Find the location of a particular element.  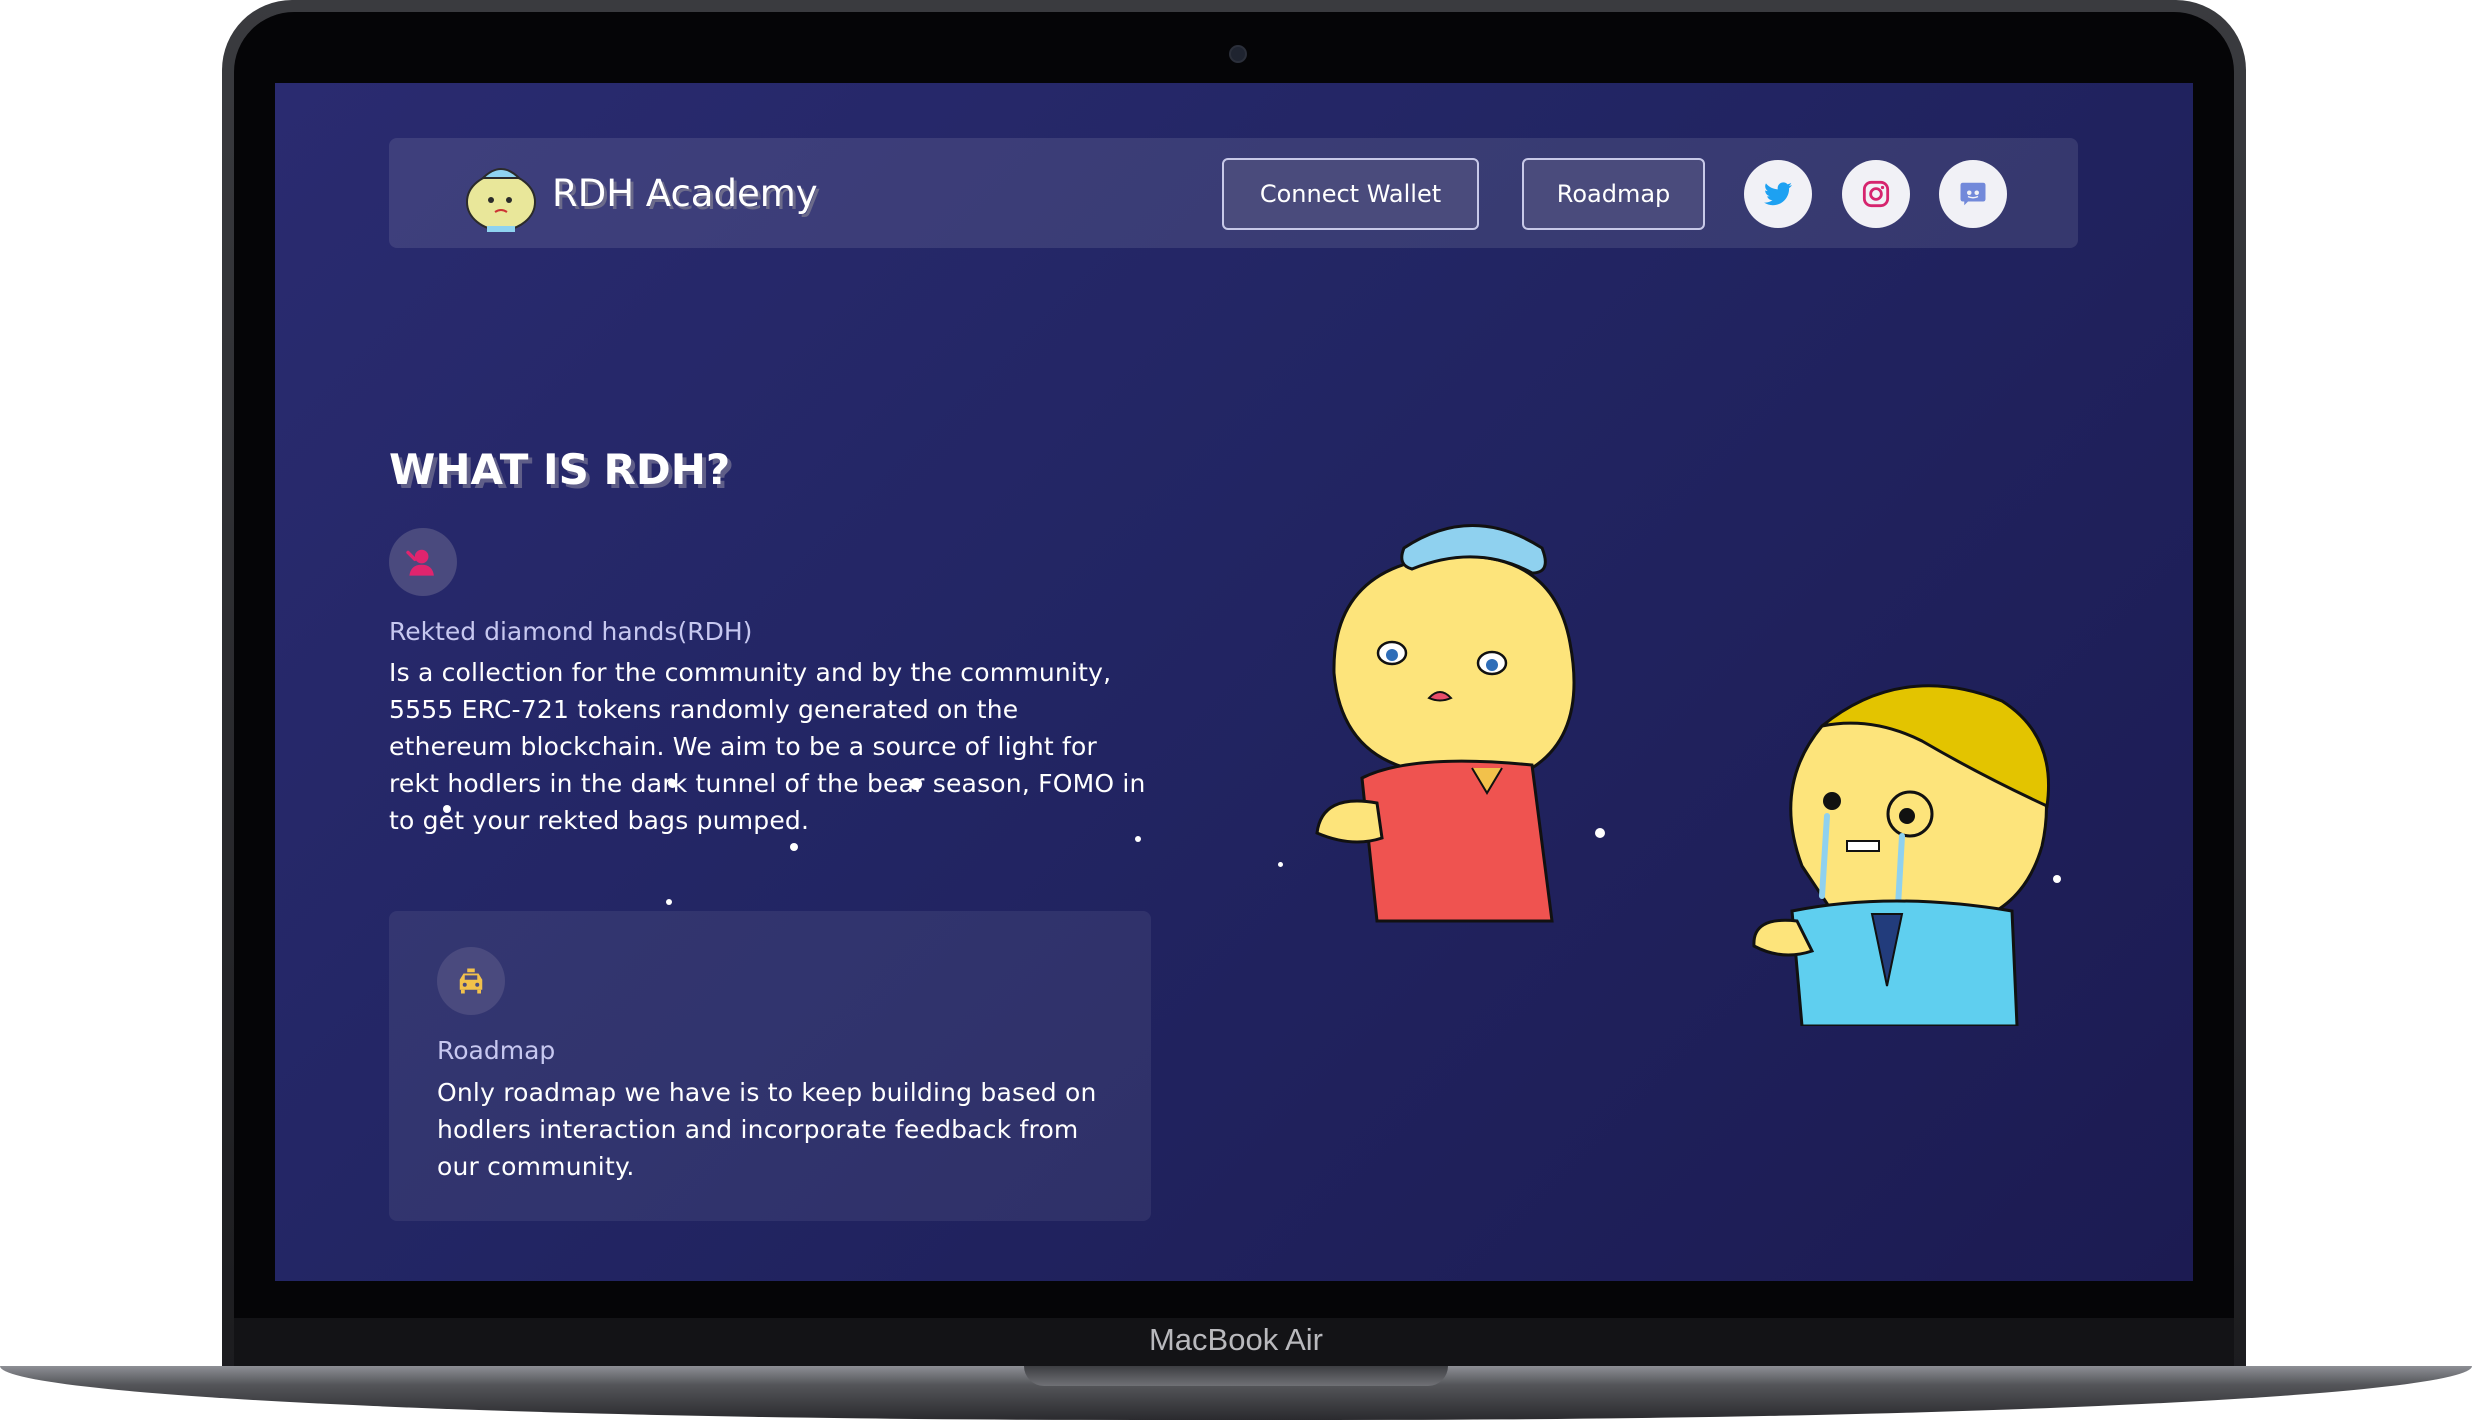

roadmap-icon-badge is located at coordinates (471, 981).